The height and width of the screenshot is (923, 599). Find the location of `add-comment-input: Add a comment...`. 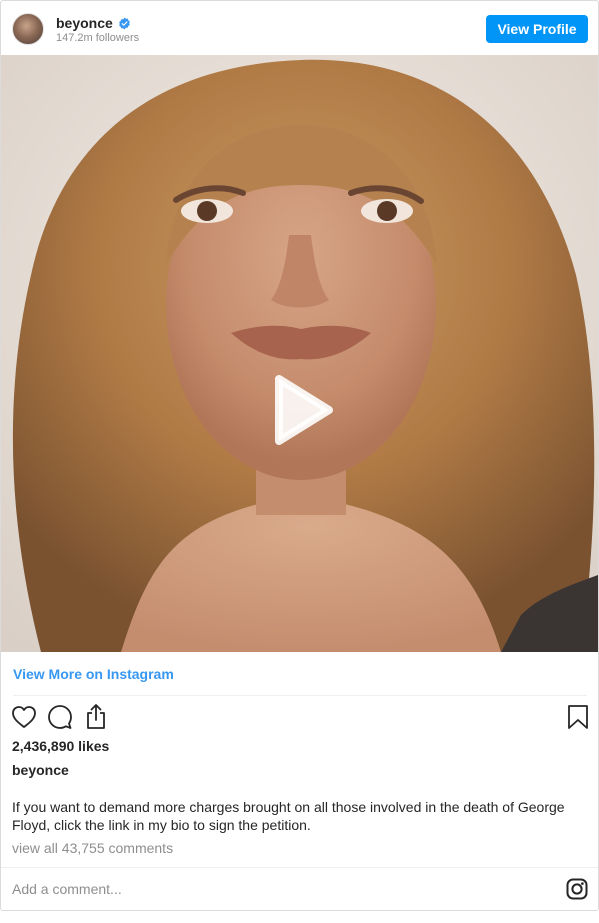

add-comment-input: Add a comment... is located at coordinates (67, 889).